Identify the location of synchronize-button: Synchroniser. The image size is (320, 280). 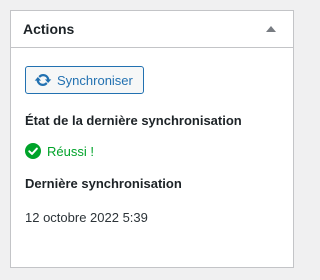
(84, 80).